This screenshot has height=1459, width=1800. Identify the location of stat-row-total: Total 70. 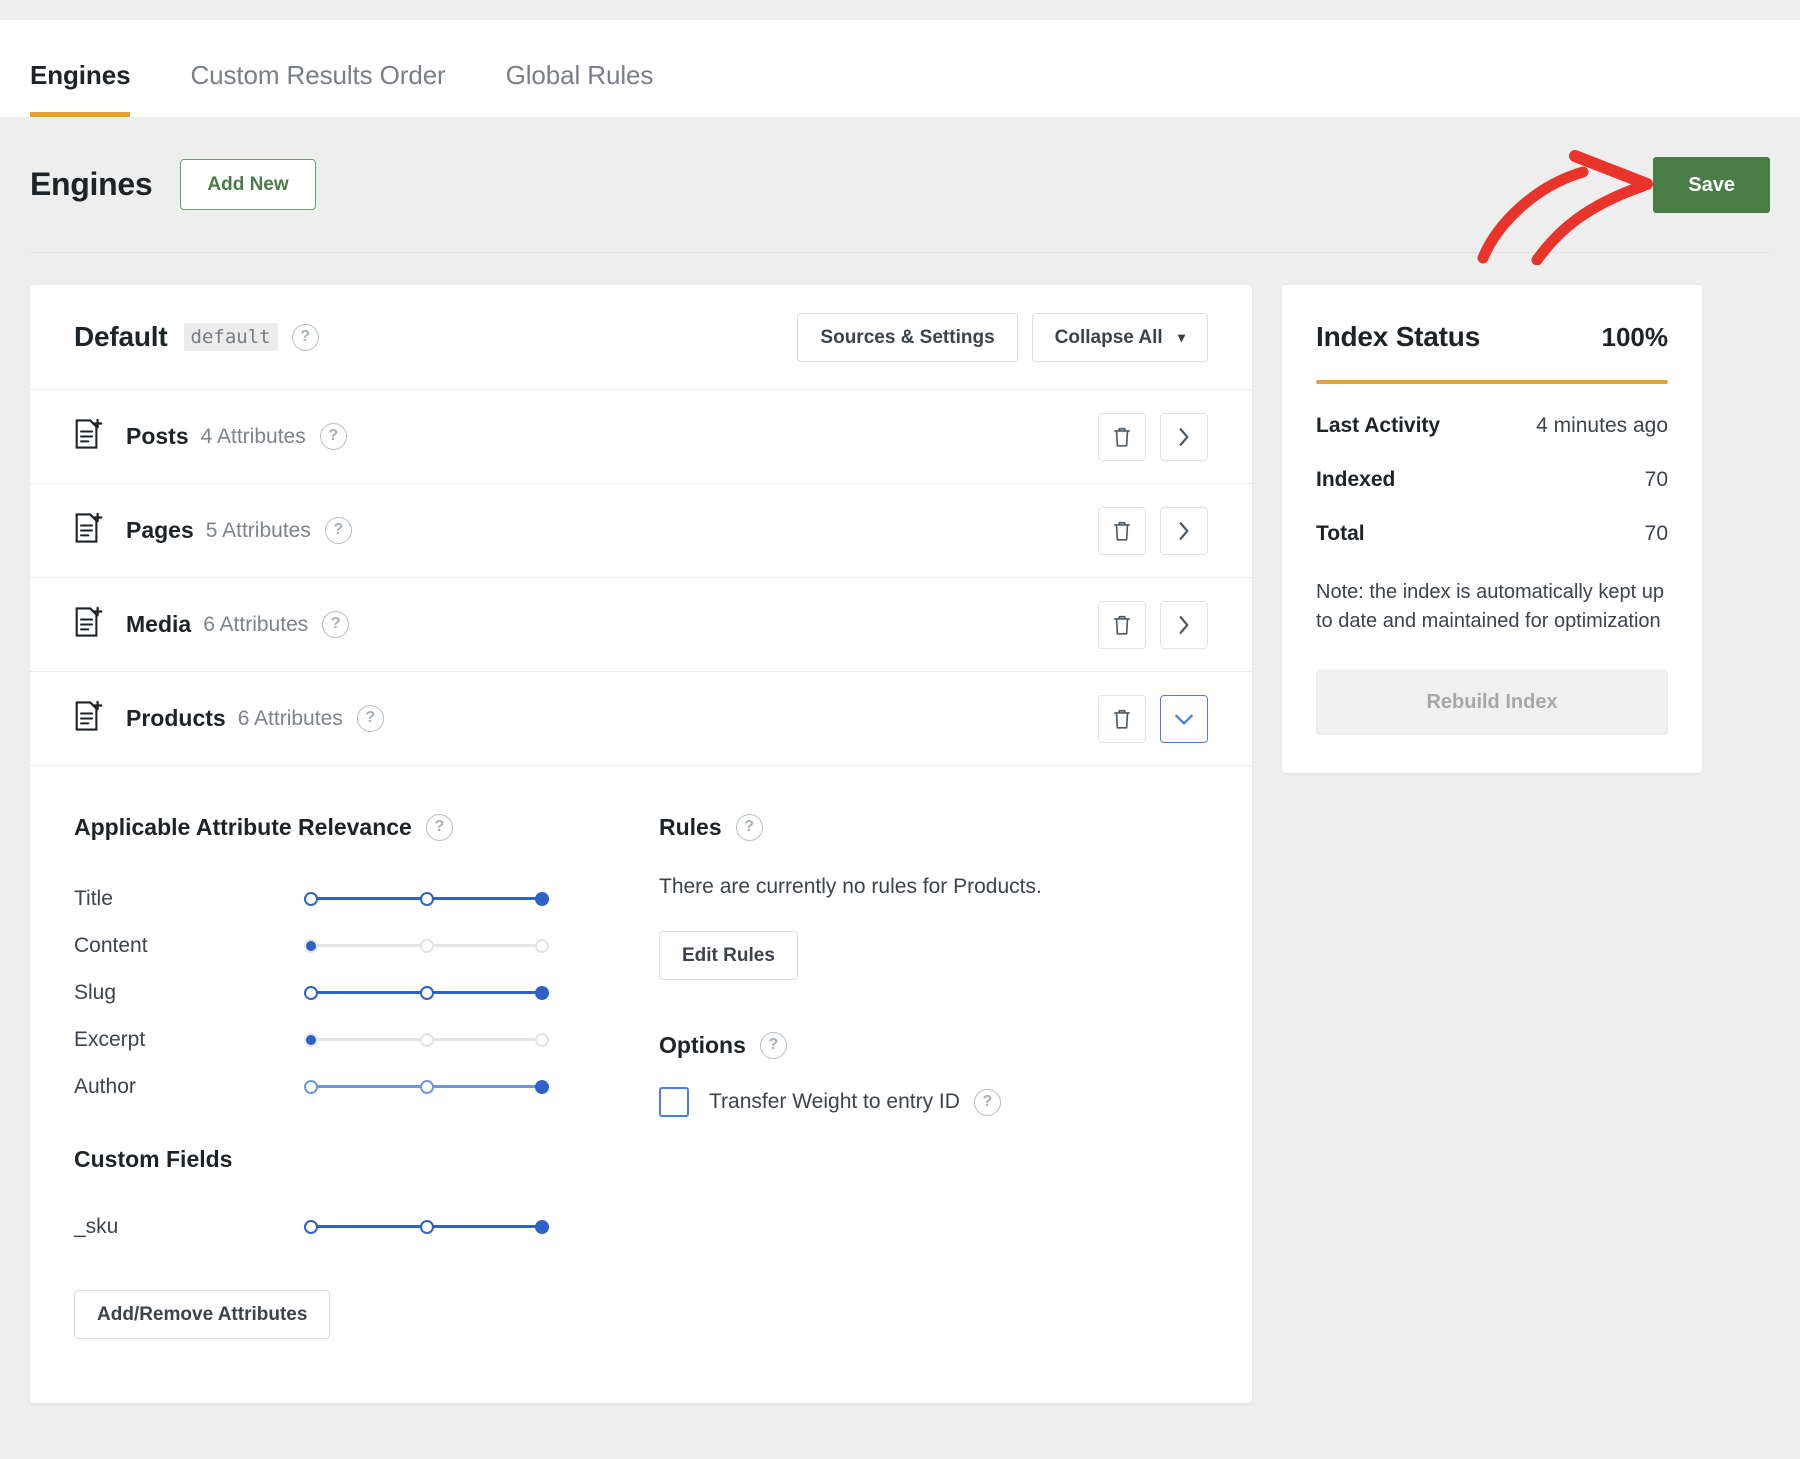
(1492, 534).